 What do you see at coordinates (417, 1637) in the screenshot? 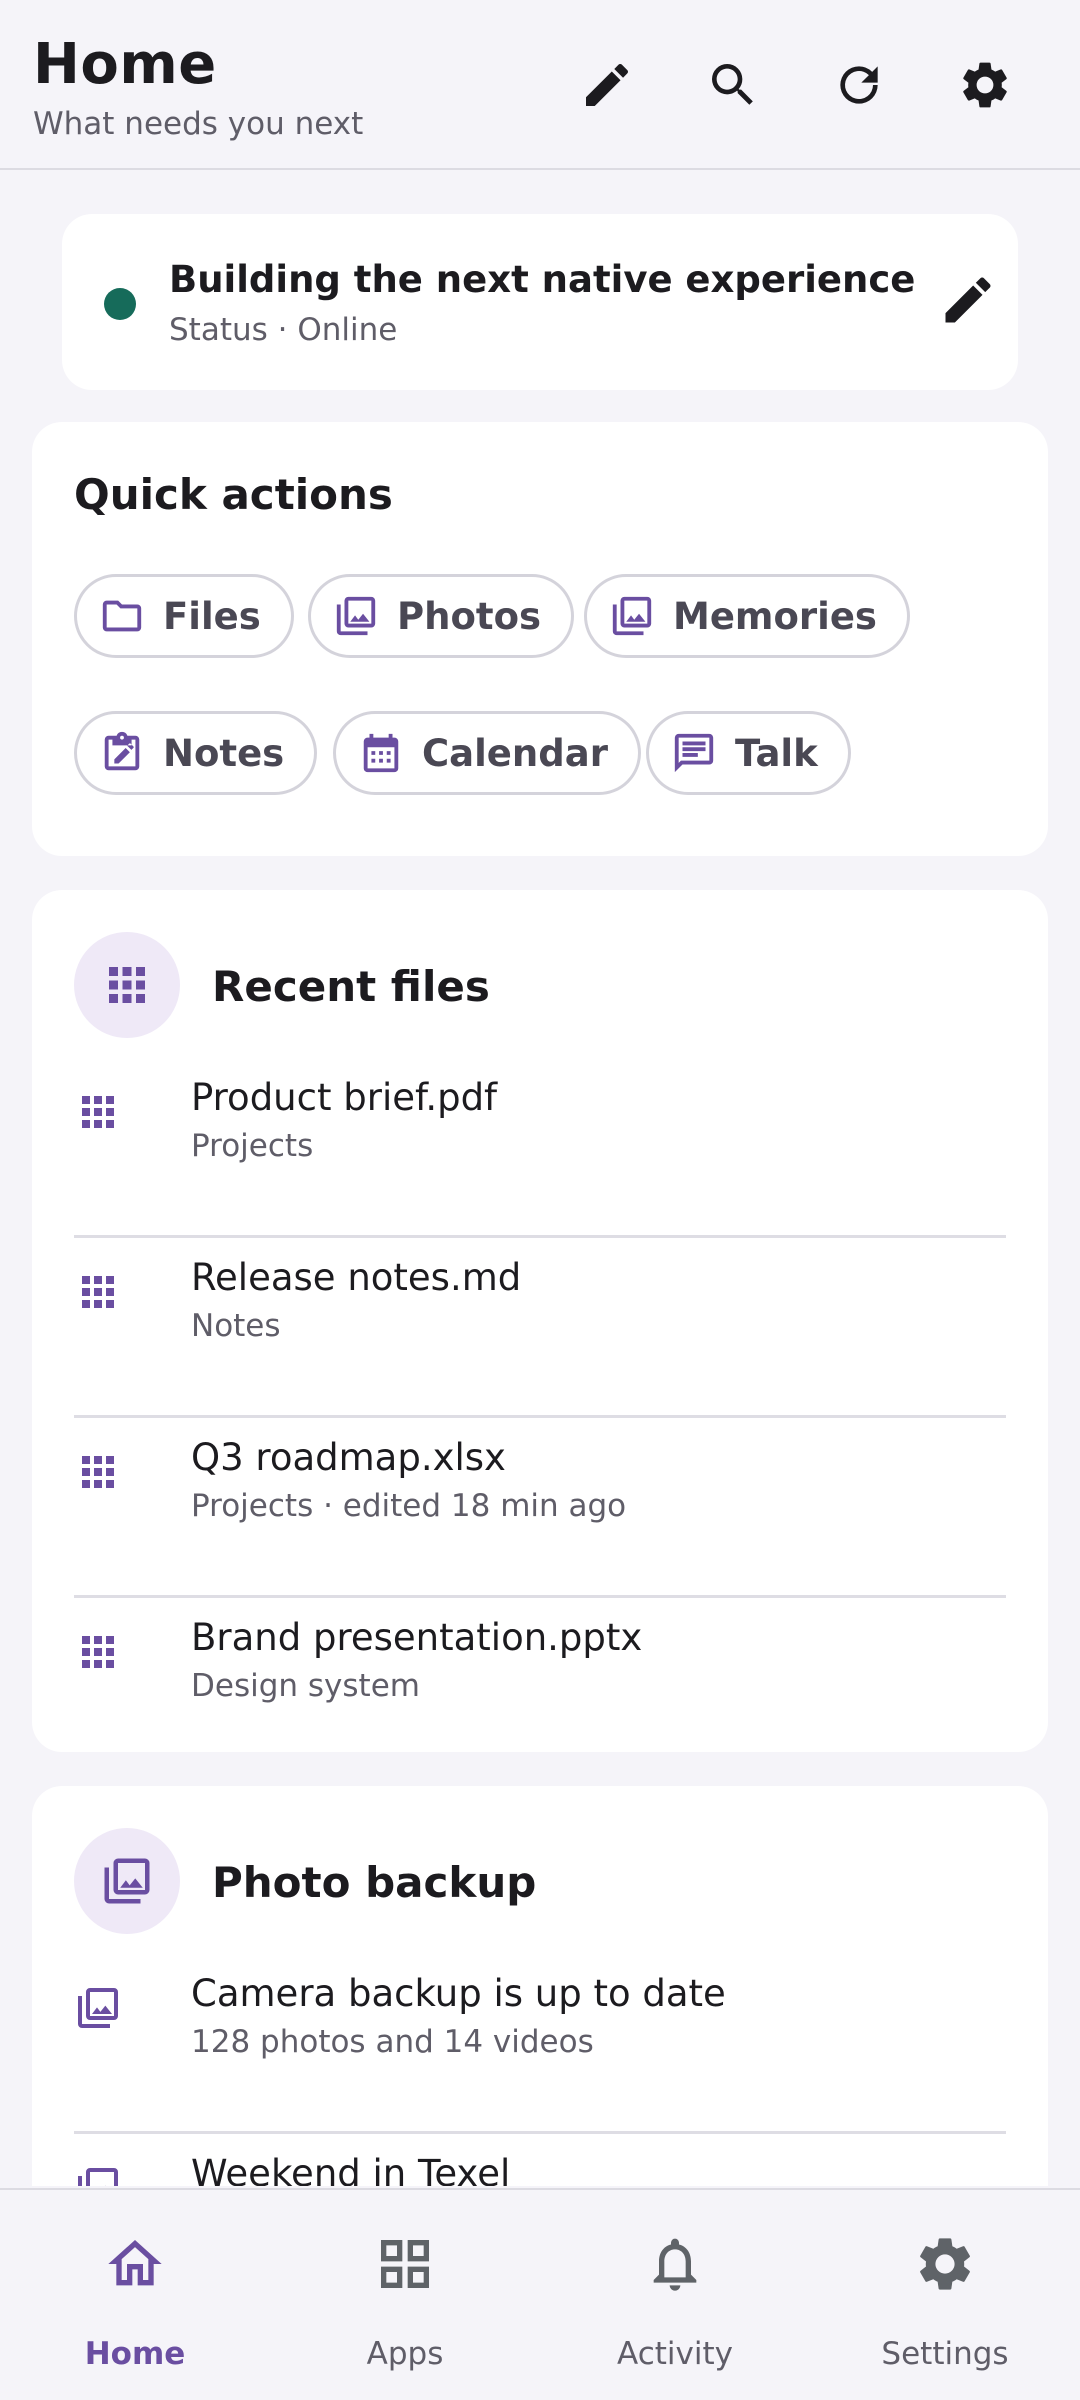
I see `file-name: Brand presentation.pptx` at bounding box center [417, 1637].